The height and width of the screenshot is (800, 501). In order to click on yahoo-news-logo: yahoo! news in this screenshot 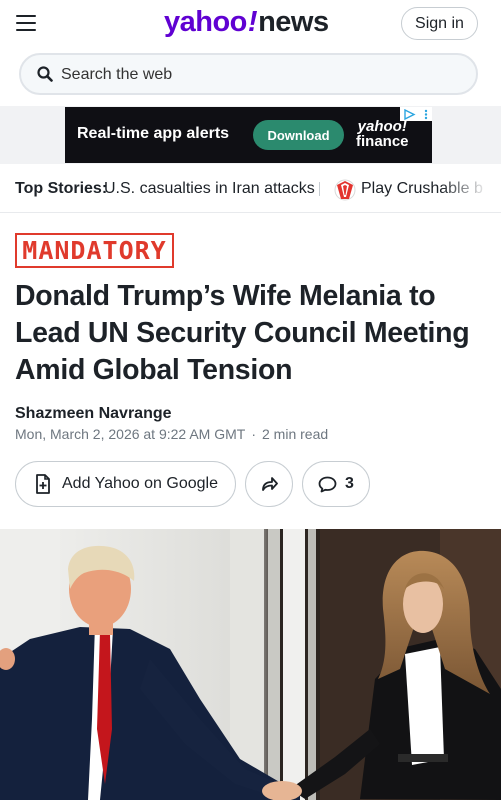, I will do `click(246, 24)`.